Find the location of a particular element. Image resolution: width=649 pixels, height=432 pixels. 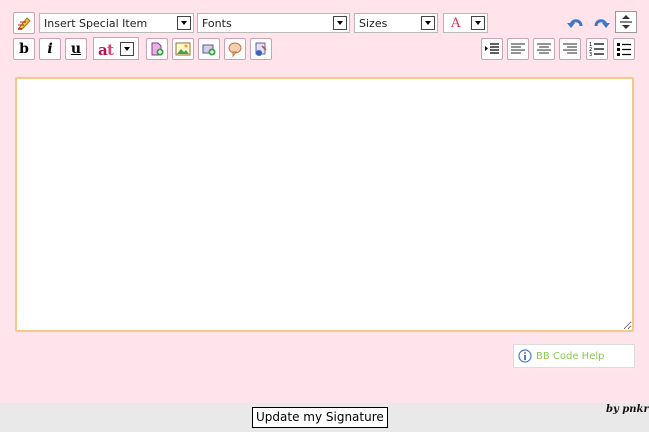

special-item-label: Insert Special Item is located at coordinates (96, 23).